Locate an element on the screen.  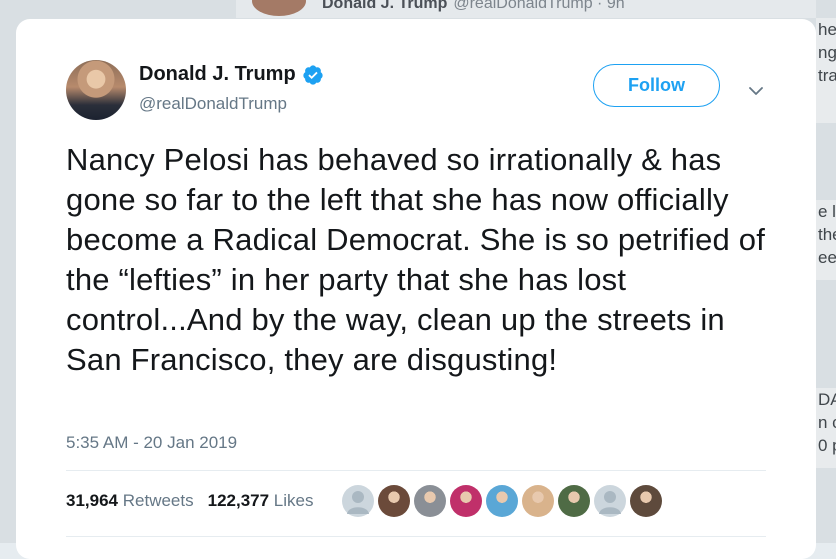
retweets-stat: 31,964 Retweets is located at coordinates (130, 501).